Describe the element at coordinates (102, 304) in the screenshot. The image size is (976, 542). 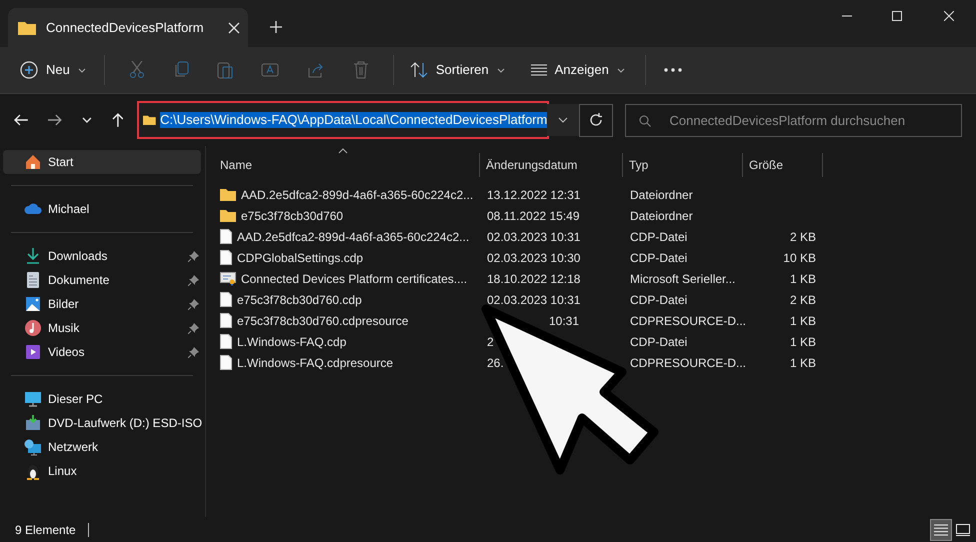
I see `sidebar-item: Bilder` at that location.